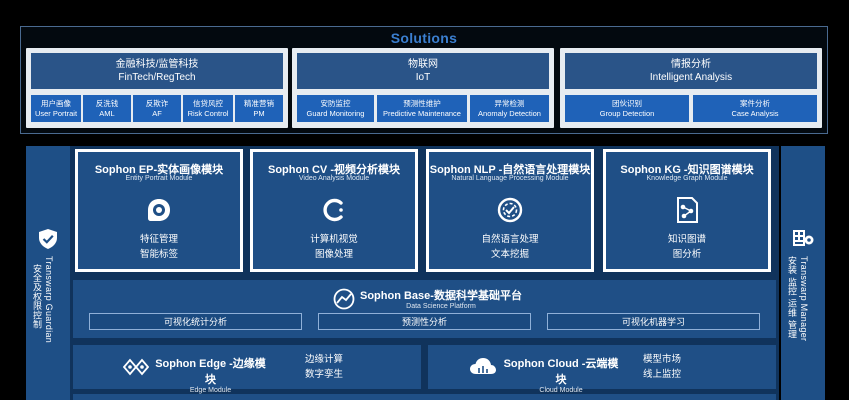 This screenshot has height=400, width=849. Describe the element at coordinates (441, 296) in the screenshot. I see `base-title: Sophon Base-数据科学基础平台` at that location.